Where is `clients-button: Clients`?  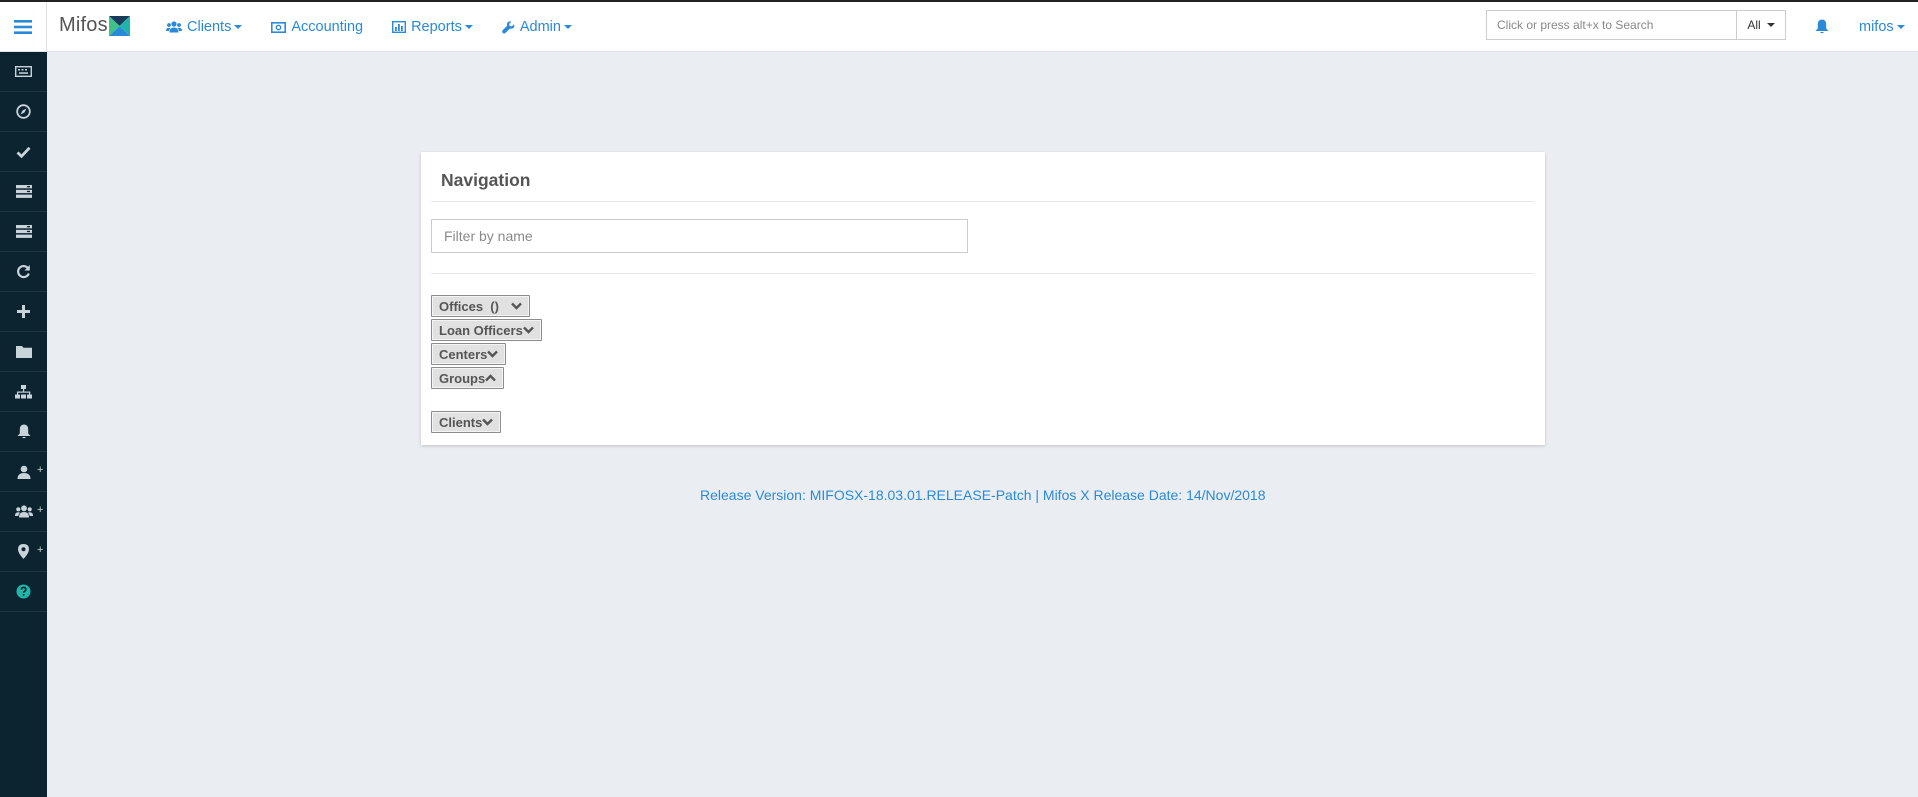 clients-button: Clients is located at coordinates (466, 422).